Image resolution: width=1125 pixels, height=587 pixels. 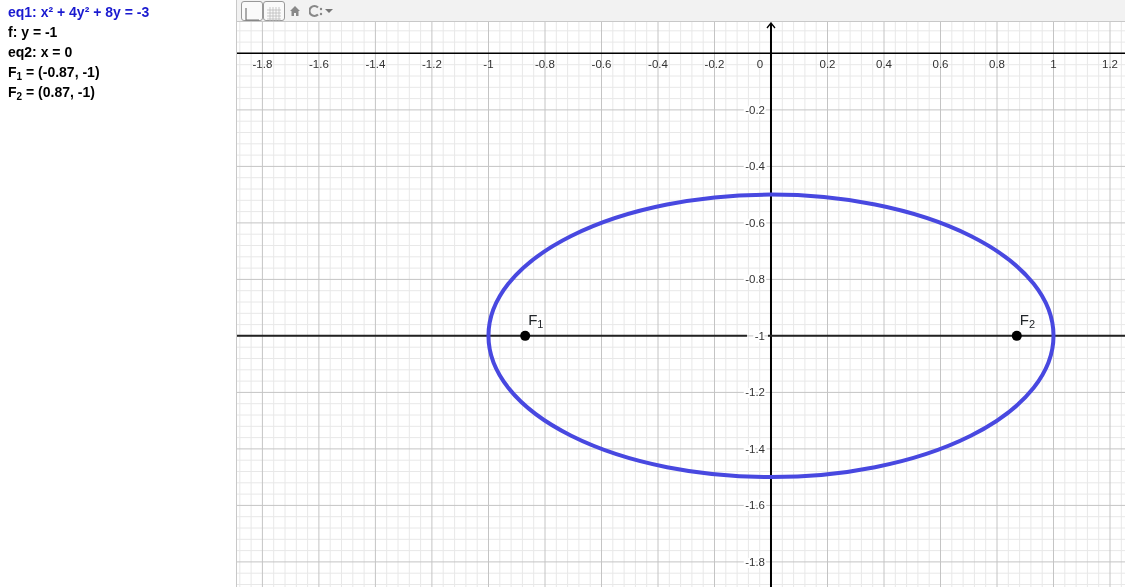 I want to click on tick-label: 0.6, so click(x=940, y=64).